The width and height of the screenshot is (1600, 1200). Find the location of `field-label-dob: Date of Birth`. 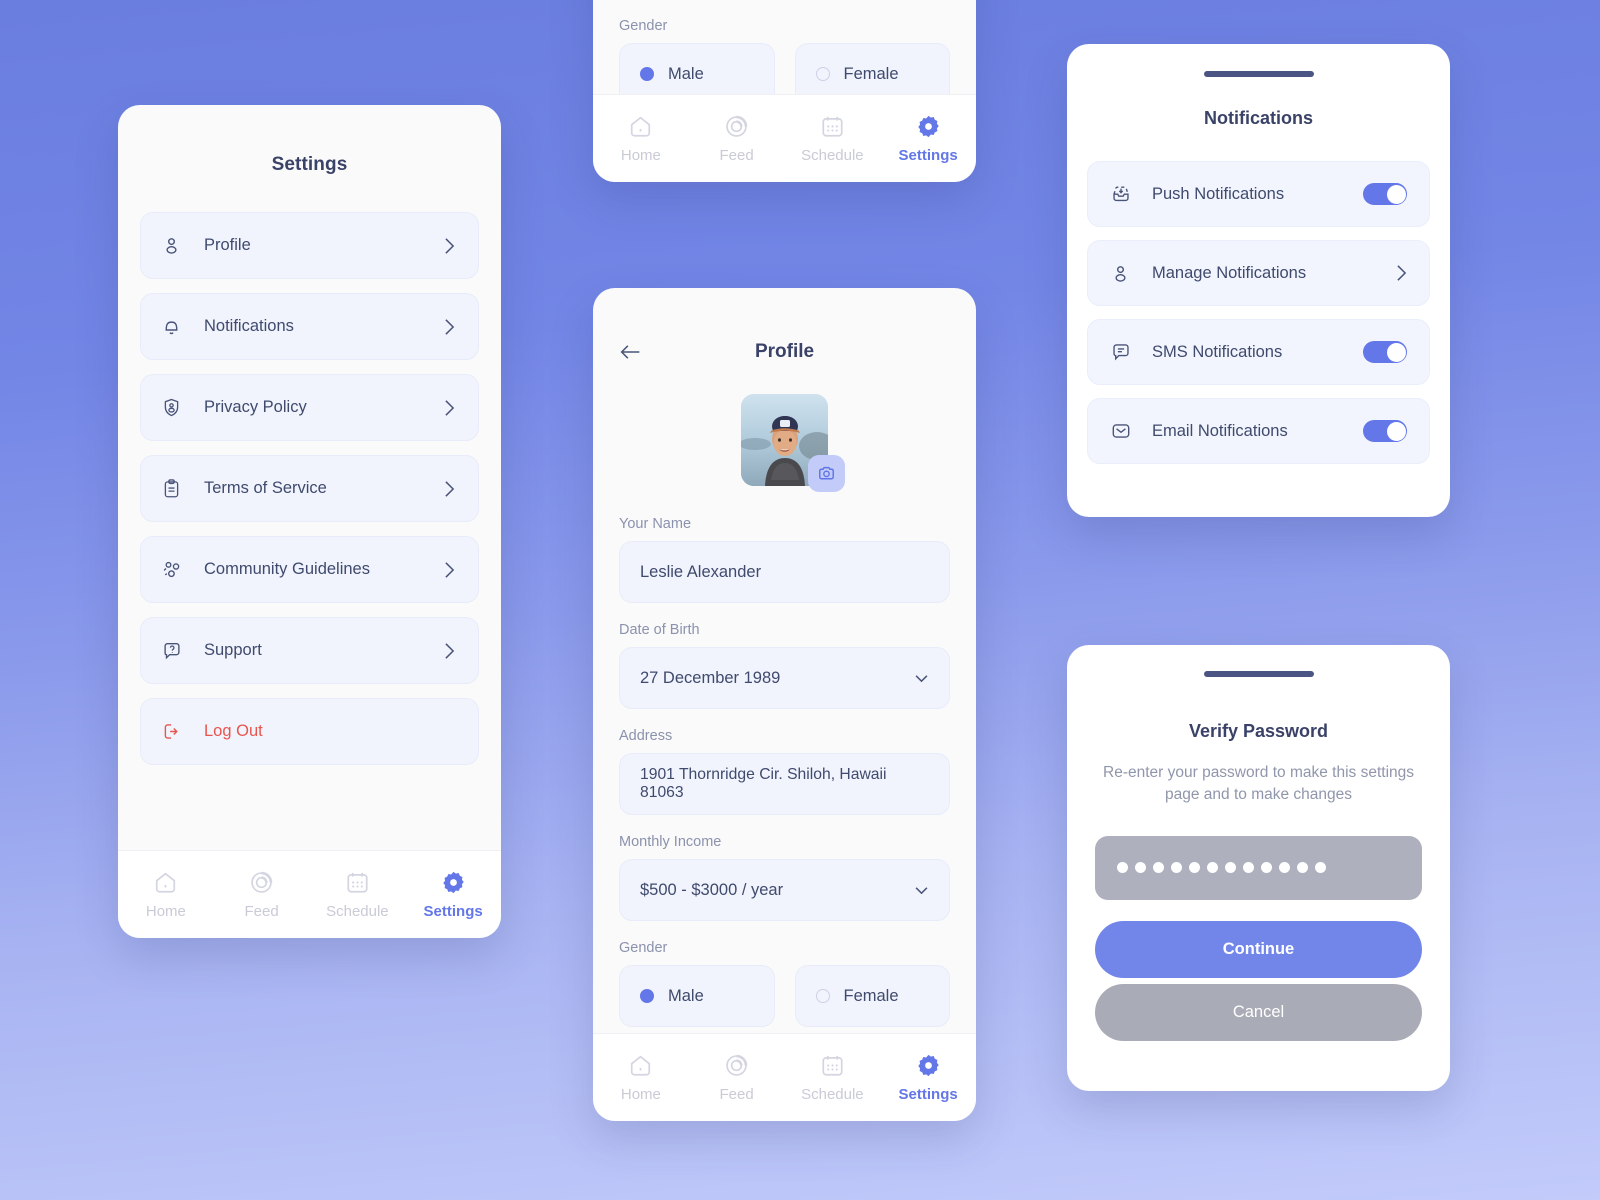

field-label-dob: Date of Birth is located at coordinates (659, 630).